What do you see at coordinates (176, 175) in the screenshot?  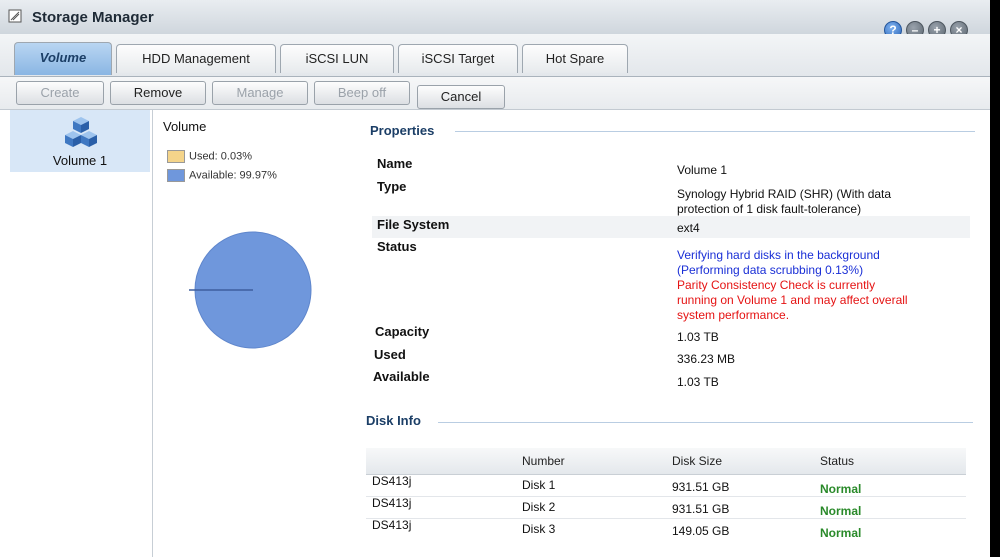 I see `legend-available-swatch` at bounding box center [176, 175].